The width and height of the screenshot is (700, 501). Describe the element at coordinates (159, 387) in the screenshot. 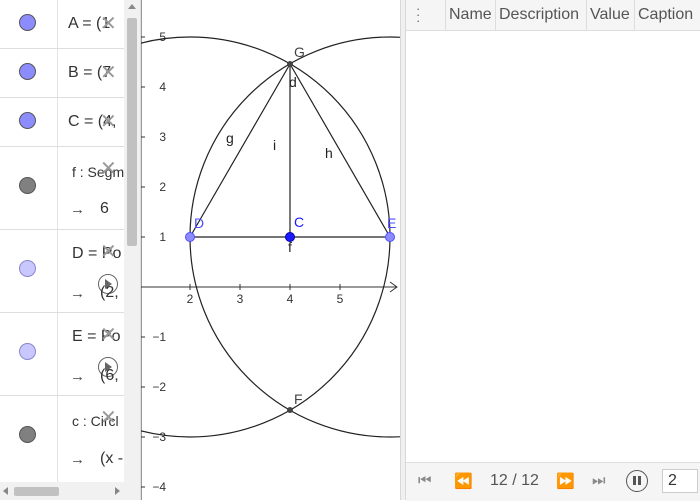

I see `y-tick-label: −2` at that location.